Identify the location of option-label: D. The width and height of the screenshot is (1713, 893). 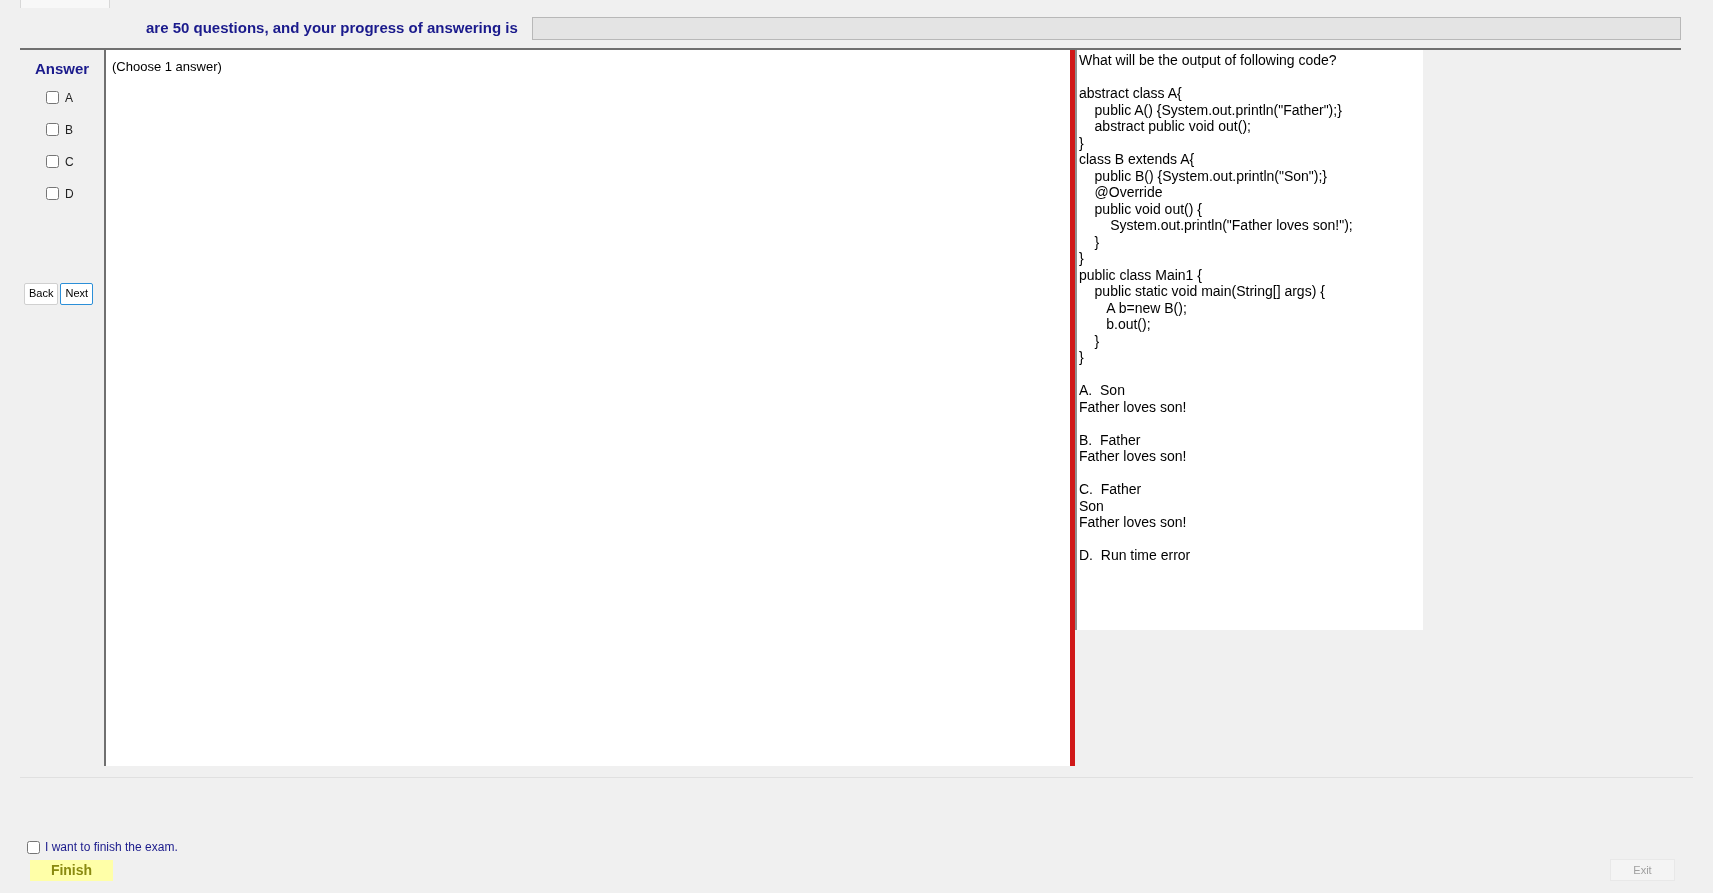
(69, 194).